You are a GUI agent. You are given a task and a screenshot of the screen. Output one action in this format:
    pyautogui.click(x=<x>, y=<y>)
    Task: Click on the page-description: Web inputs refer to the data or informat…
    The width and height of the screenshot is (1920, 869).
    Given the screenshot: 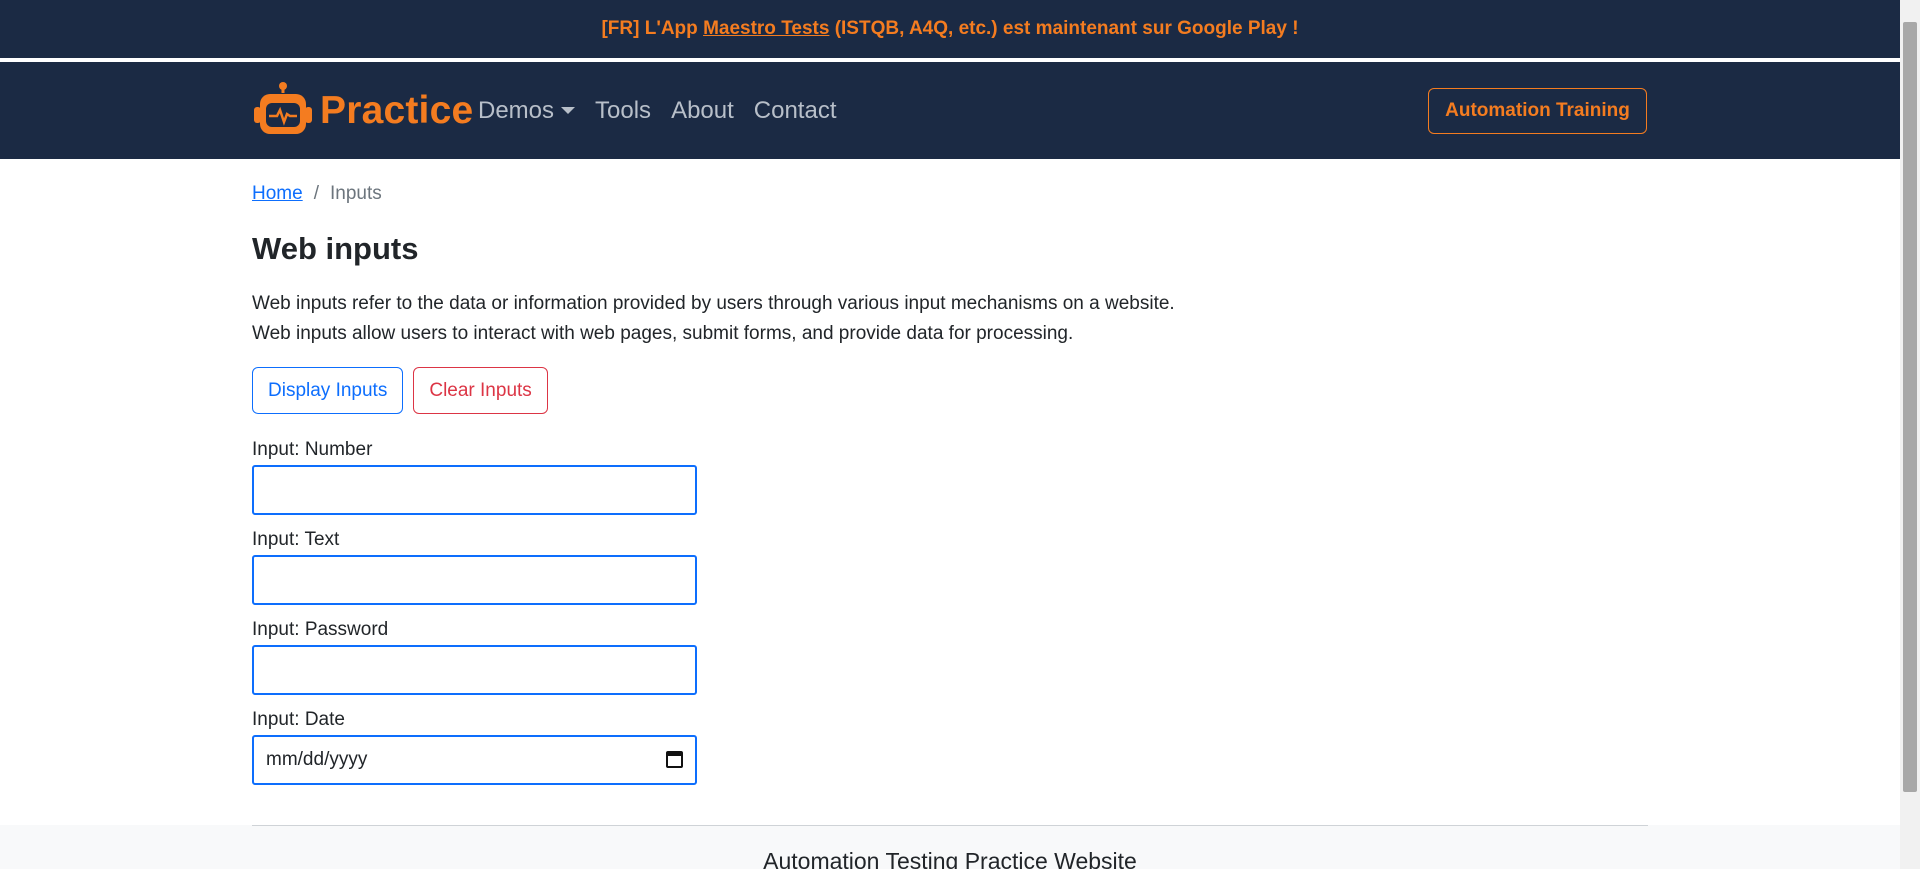 What is the action you would take?
    pyautogui.click(x=713, y=319)
    